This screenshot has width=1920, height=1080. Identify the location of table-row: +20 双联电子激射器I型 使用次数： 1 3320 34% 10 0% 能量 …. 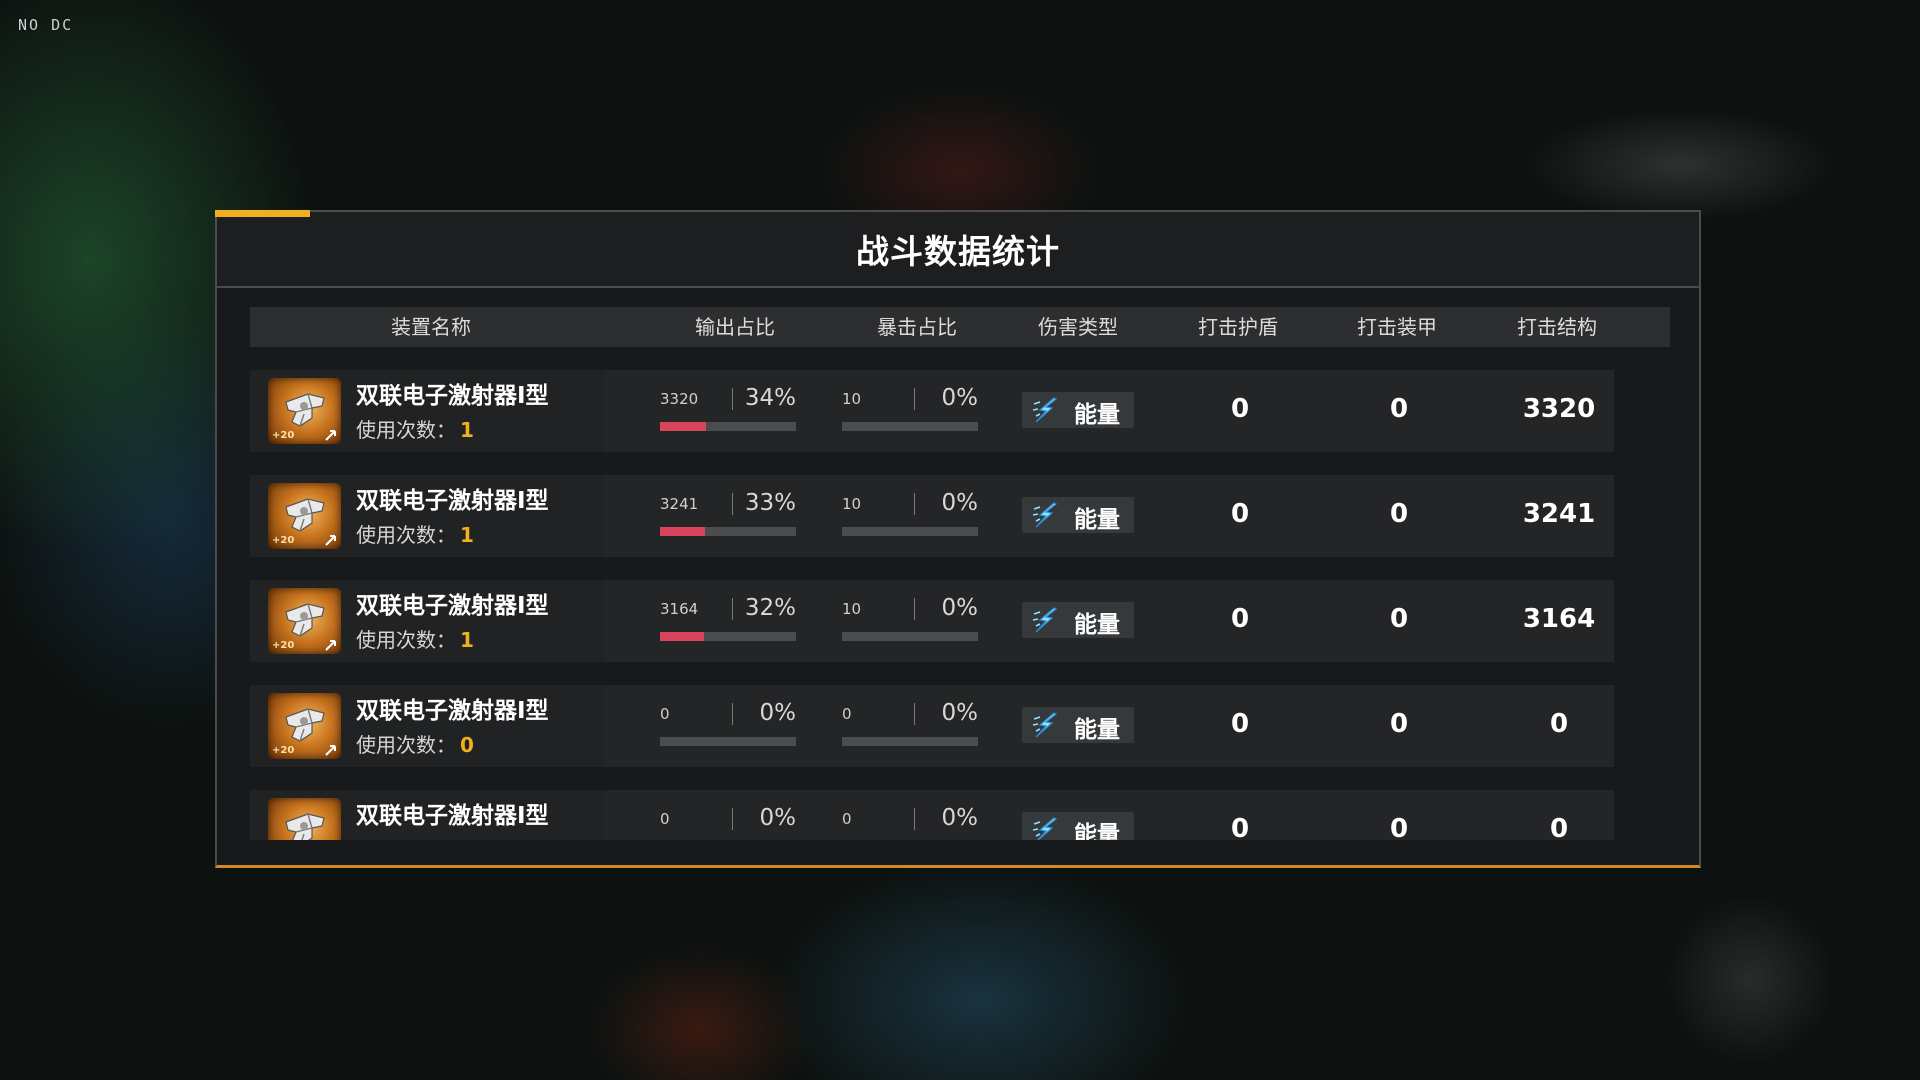
(932, 411).